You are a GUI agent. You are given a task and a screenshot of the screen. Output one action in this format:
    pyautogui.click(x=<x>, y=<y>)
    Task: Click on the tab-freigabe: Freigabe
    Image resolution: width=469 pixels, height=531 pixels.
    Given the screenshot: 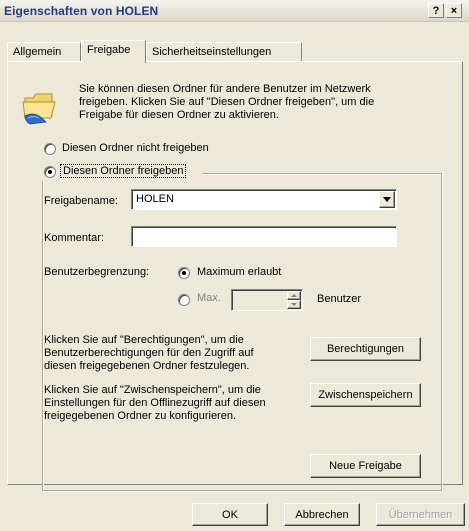 What is the action you would take?
    pyautogui.click(x=113, y=51)
    